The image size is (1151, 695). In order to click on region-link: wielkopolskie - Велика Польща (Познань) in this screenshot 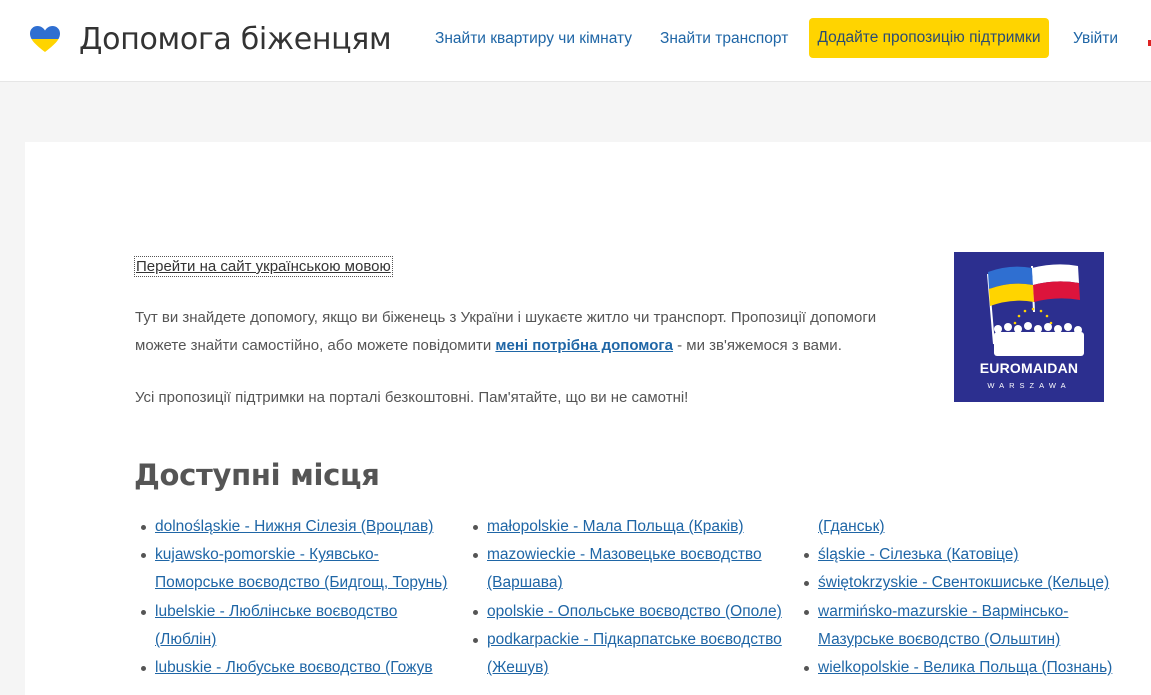, I will do `click(965, 667)`.